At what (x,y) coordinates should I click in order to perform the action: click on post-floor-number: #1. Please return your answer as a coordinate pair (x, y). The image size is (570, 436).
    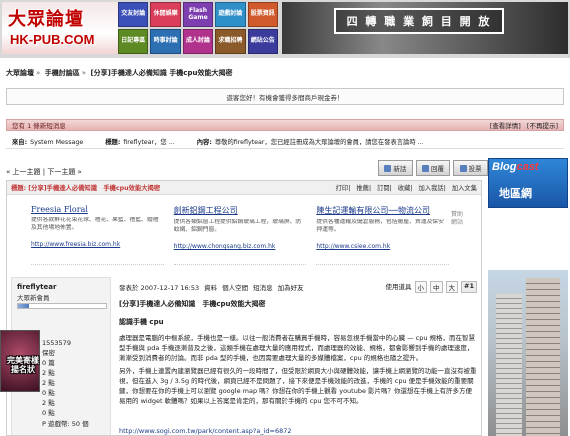
    Looking at the image, I should click on (469, 287).